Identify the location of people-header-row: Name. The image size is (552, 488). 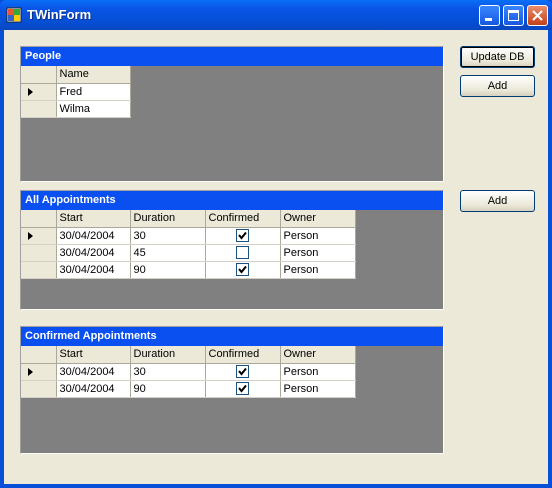
(76, 75).